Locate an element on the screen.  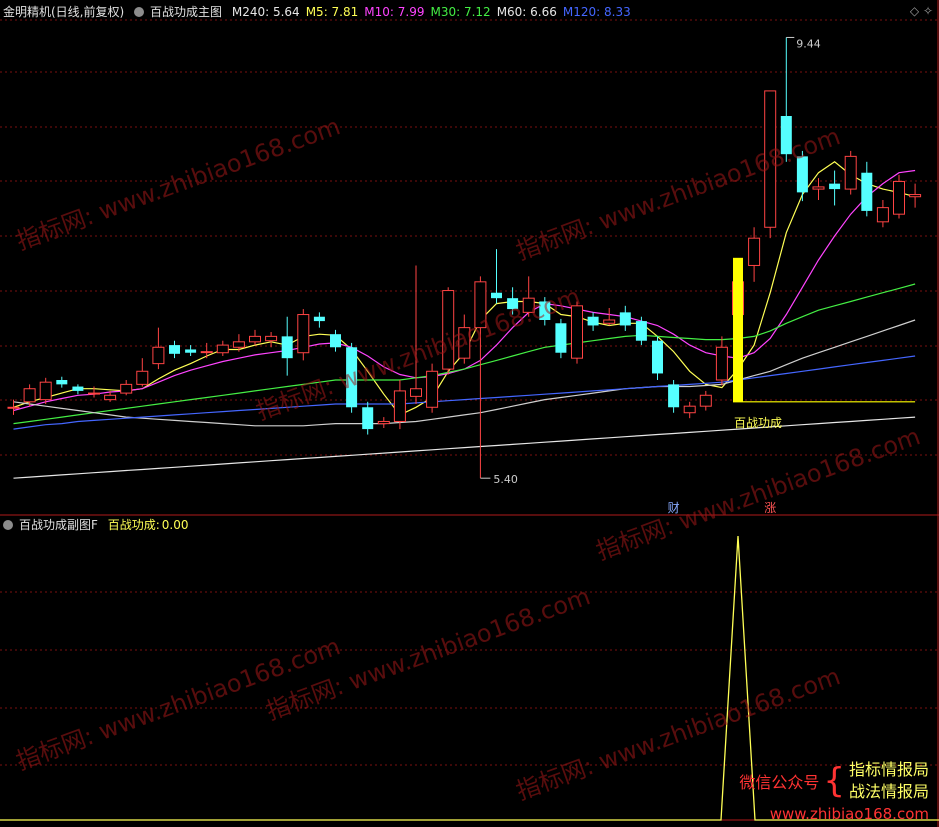
watermark-1: 指标网: www.zhibiao168.com is located at coordinates (417, 353).